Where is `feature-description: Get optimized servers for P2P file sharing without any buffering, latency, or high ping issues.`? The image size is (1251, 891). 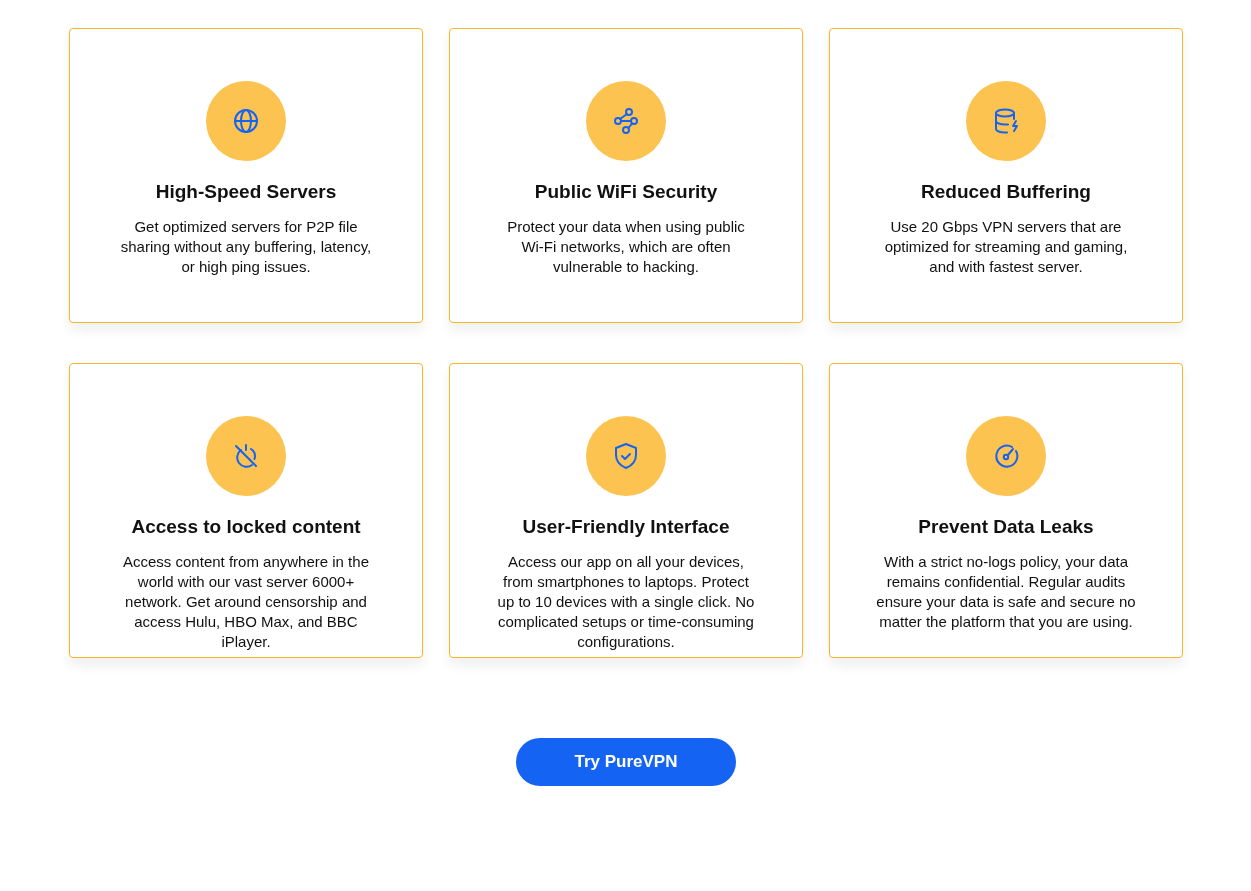 feature-description: Get optimized servers for P2P file sharing without any buffering, latency, or high ping issues. is located at coordinates (246, 247).